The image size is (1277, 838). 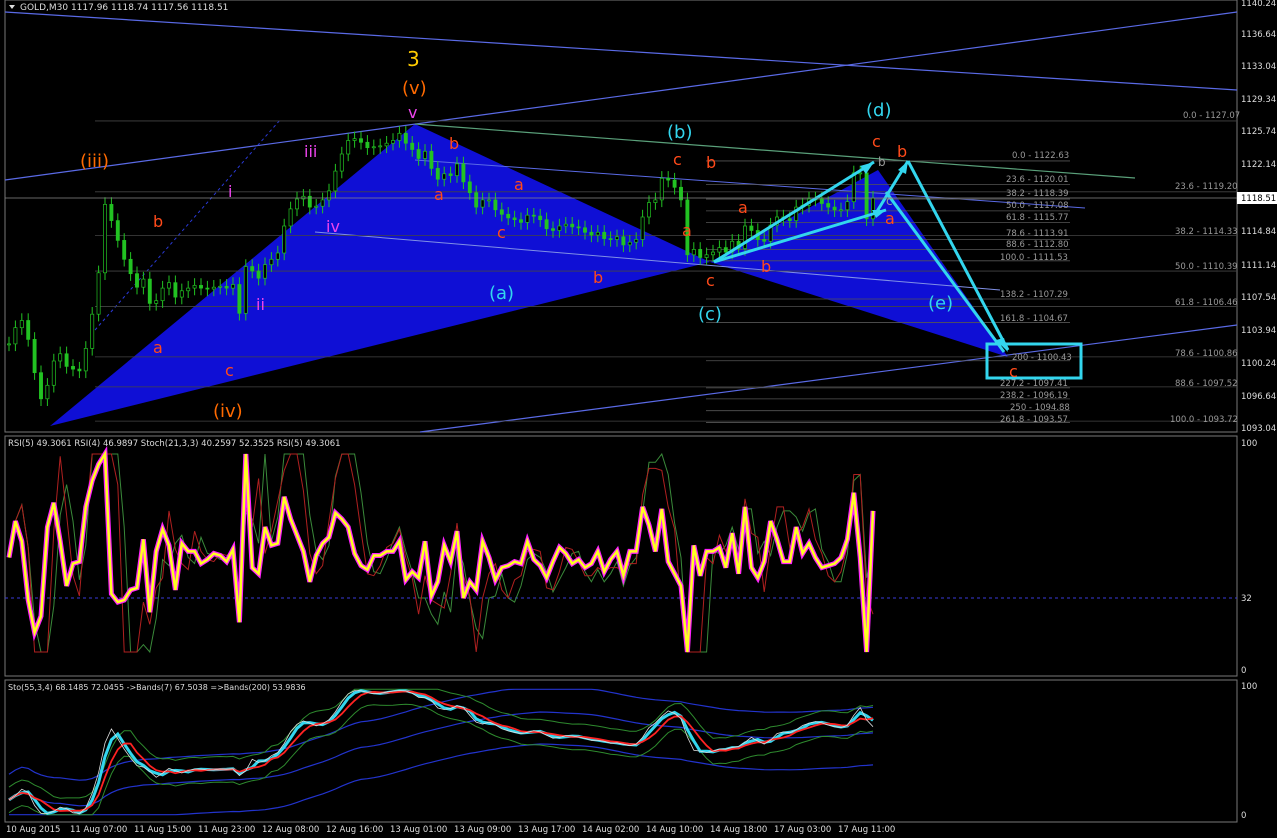 What do you see at coordinates (1258, 364) in the screenshot?
I see `price-tick: 1100.24` at bounding box center [1258, 364].